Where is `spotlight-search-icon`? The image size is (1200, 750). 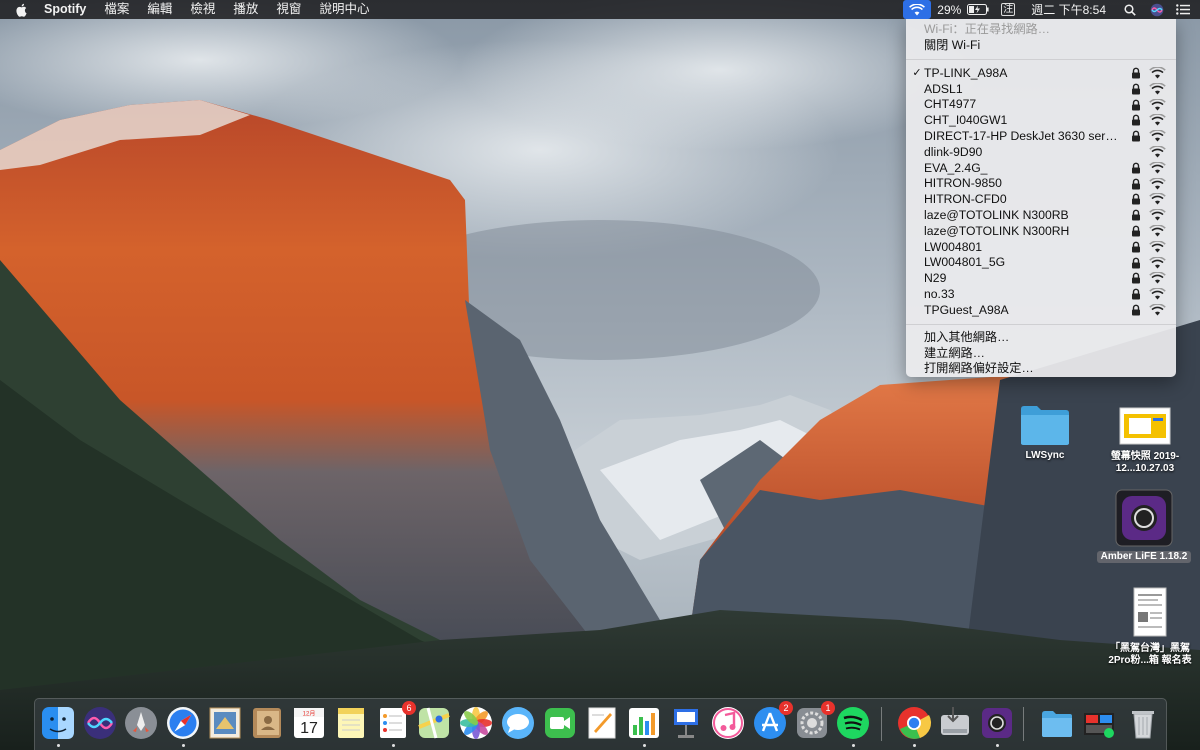 spotlight-search-icon is located at coordinates (1130, 9).